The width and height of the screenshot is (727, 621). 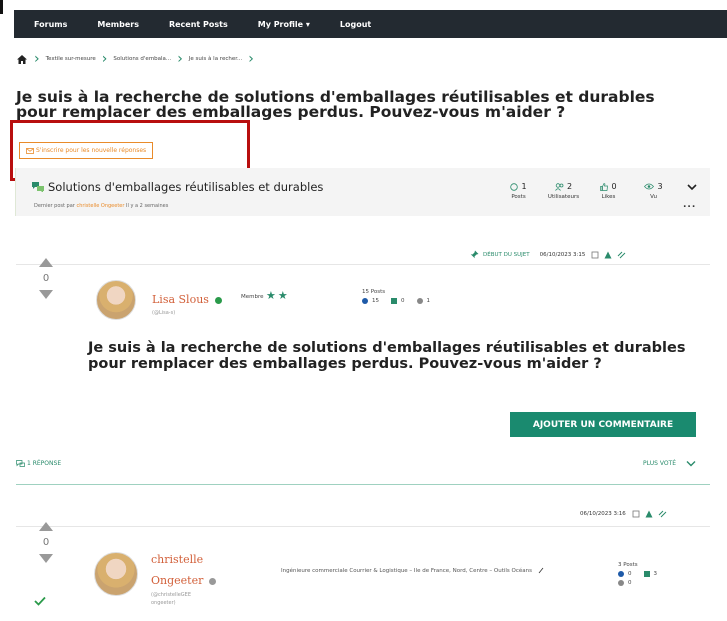 I want to click on reply-author-handle-line1: (@christelleGEE, so click(x=171, y=595).